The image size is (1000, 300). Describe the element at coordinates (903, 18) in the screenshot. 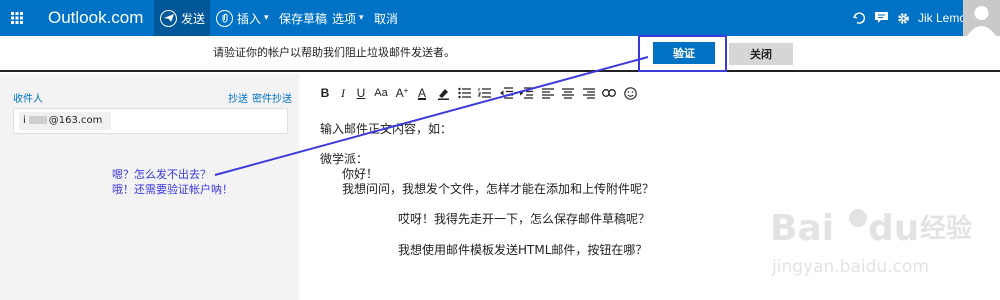

I see `gear-icon` at that location.